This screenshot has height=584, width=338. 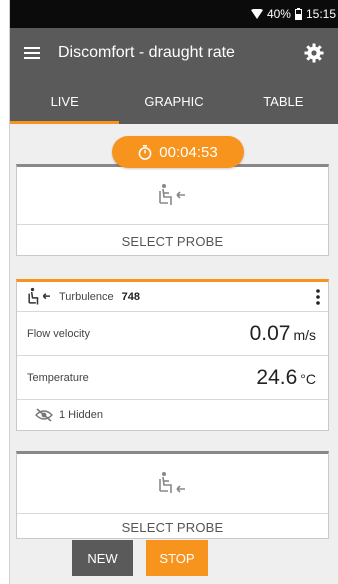 What do you see at coordinates (277, 377) in the screenshot?
I see `reading-value: 24.6` at bounding box center [277, 377].